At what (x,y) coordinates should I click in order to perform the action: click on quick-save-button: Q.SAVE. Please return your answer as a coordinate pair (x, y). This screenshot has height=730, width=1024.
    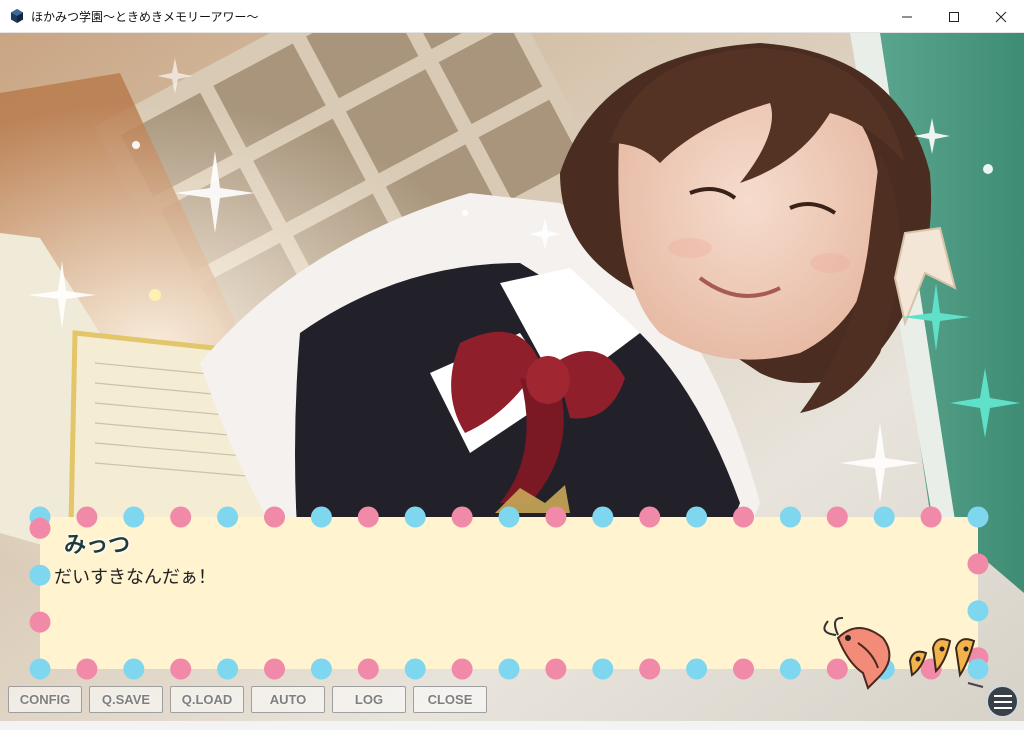
    Looking at the image, I should click on (126, 699).